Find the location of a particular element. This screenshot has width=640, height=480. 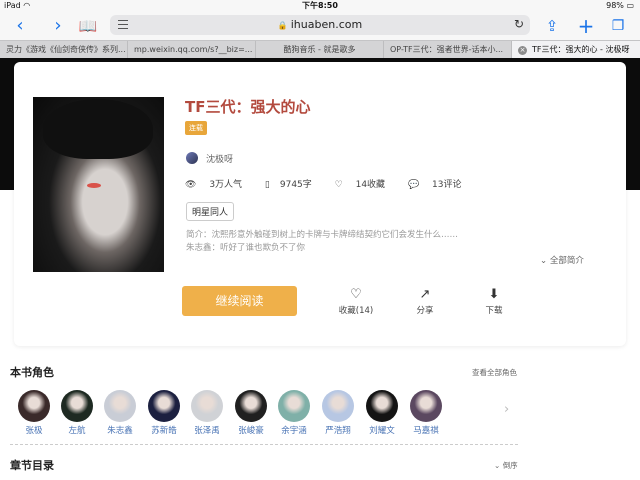

full-summary-toggle: ⌄ 全部简介 is located at coordinates (562, 260).